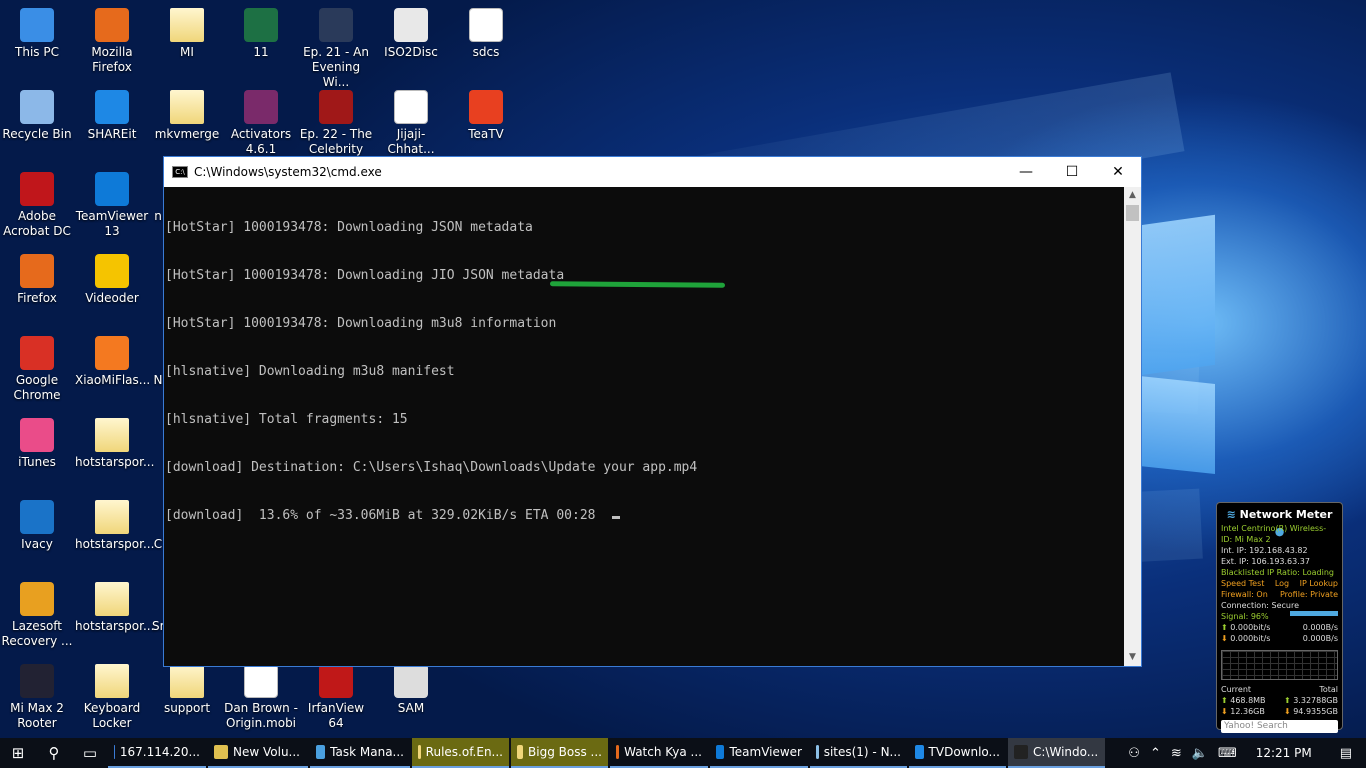  Describe the element at coordinates (411, 34) in the screenshot. I see `desktop-icon: ISO2Disc` at that location.